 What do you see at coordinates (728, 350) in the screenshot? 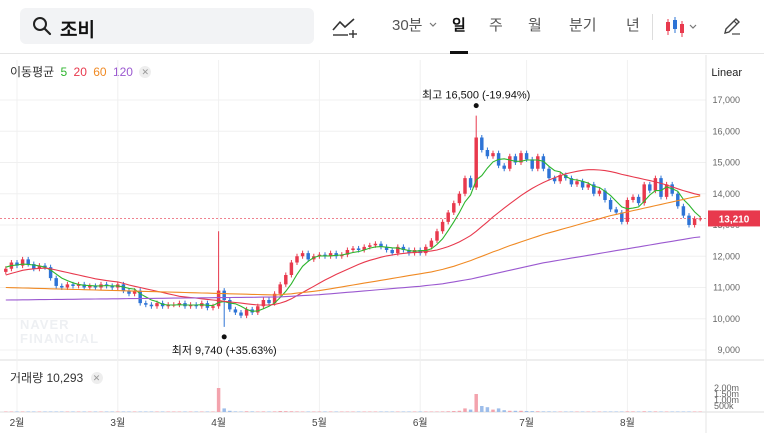
I see `y-tick-label: 9,000` at bounding box center [728, 350].